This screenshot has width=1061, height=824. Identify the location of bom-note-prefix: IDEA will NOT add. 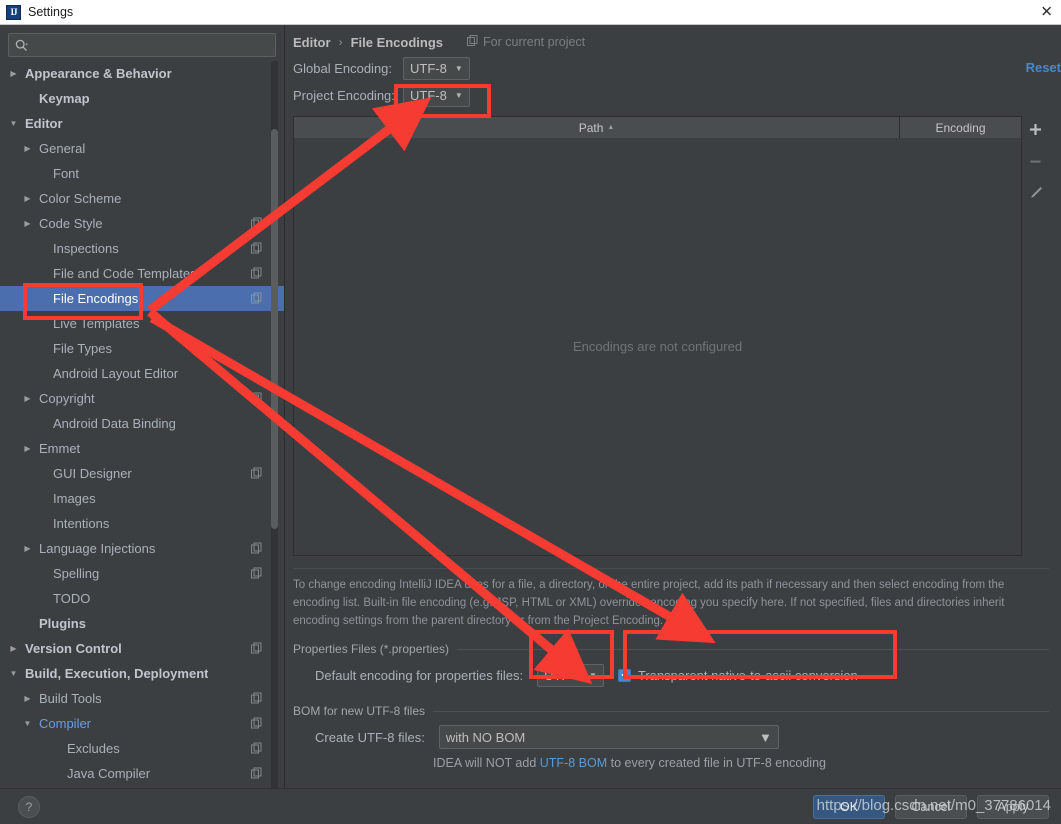
(486, 763).